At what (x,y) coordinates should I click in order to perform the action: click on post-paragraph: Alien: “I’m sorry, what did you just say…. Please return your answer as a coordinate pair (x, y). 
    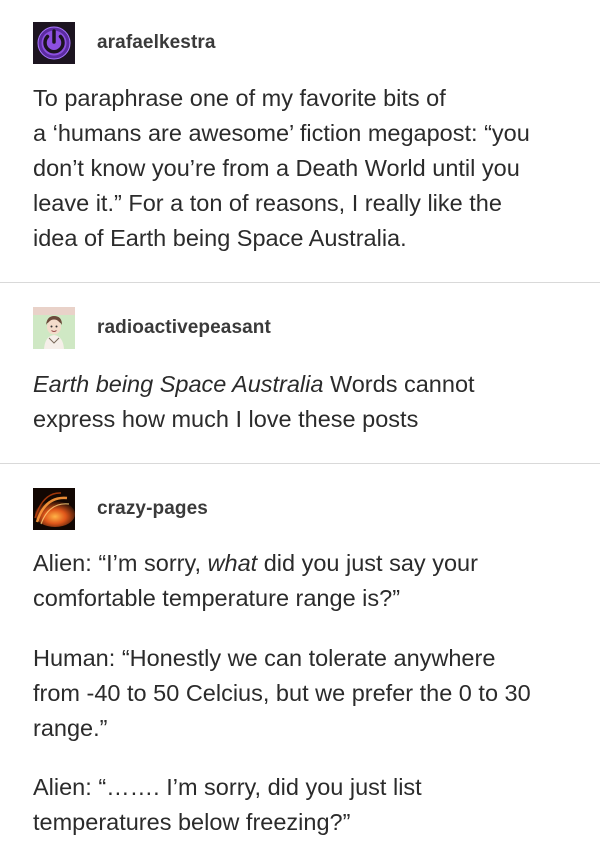
    Looking at the image, I should click on (306, 581).